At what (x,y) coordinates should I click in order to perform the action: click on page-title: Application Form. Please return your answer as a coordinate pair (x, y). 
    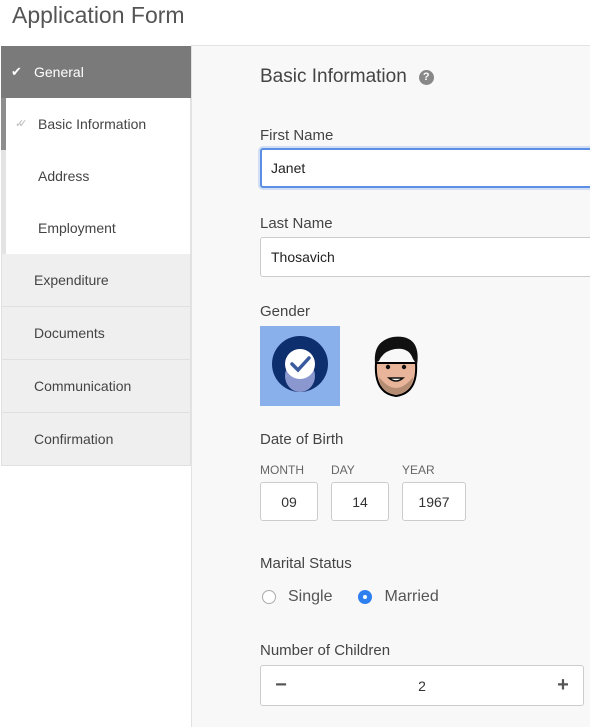
    Looking at the image, I should click on (98, 15).